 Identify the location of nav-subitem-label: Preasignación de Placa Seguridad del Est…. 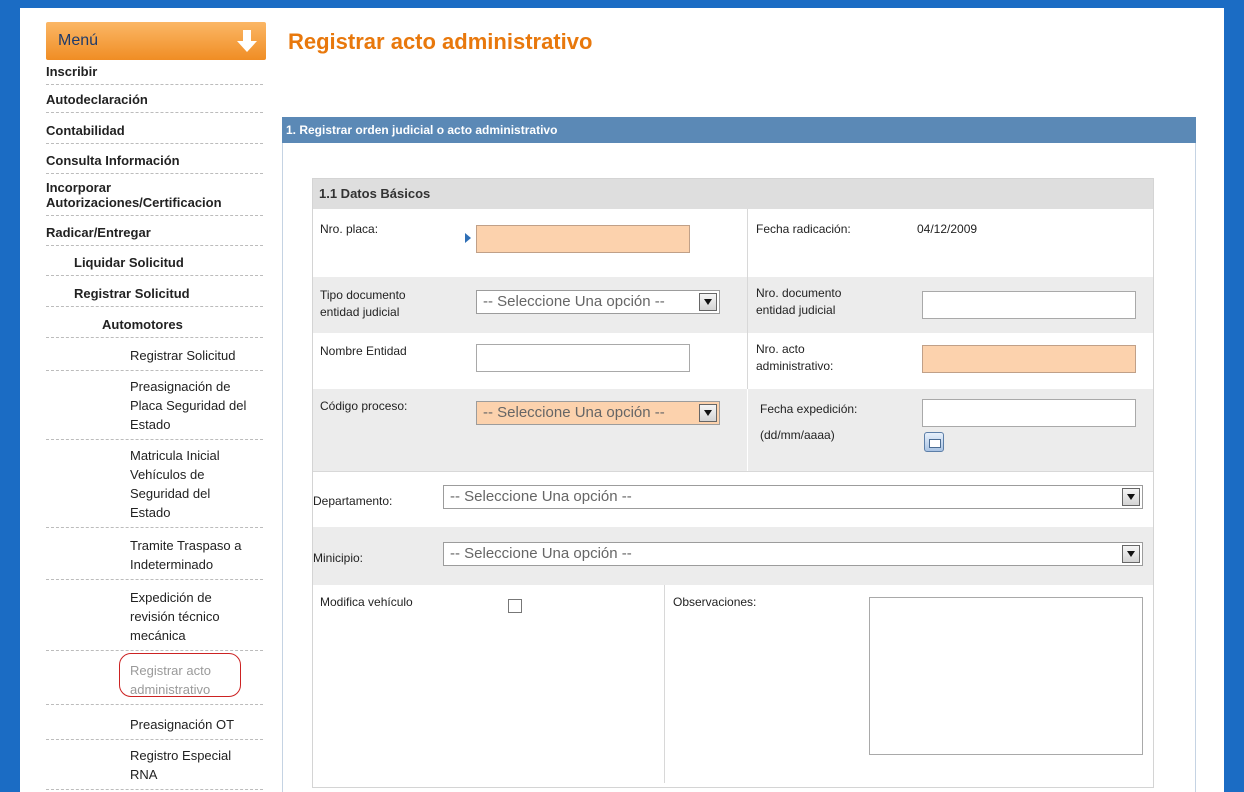
(188, 405).